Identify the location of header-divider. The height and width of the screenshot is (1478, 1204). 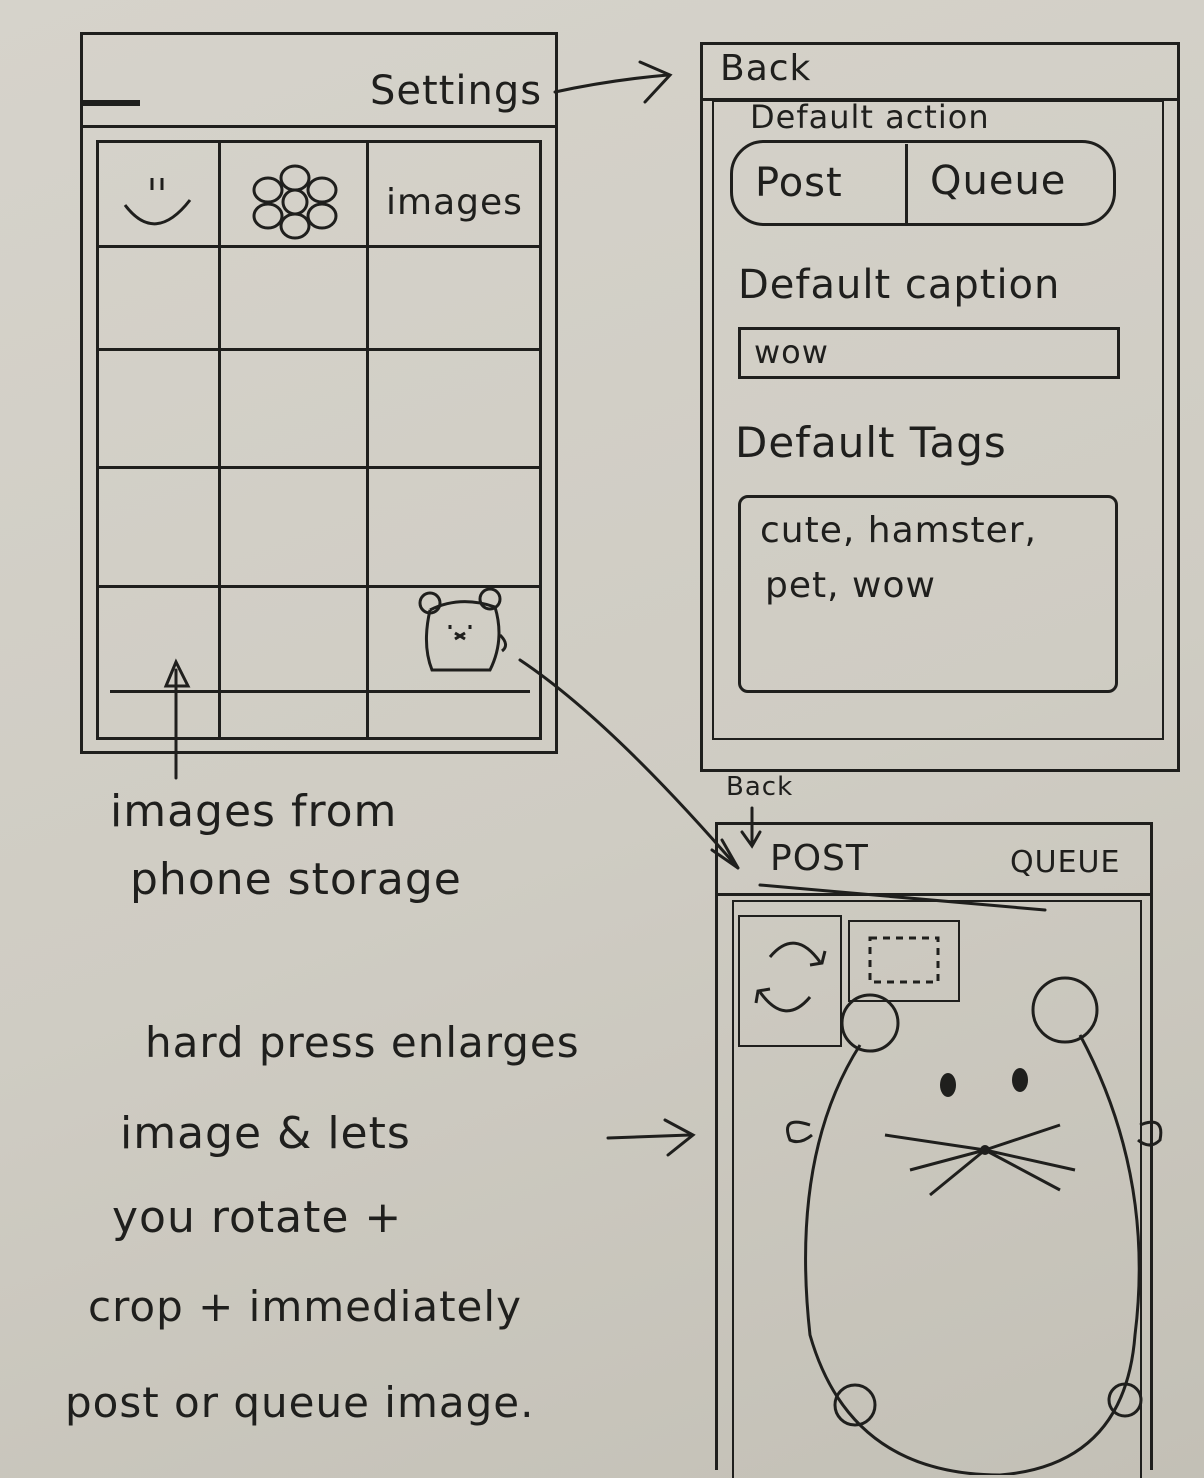
(319, 126).